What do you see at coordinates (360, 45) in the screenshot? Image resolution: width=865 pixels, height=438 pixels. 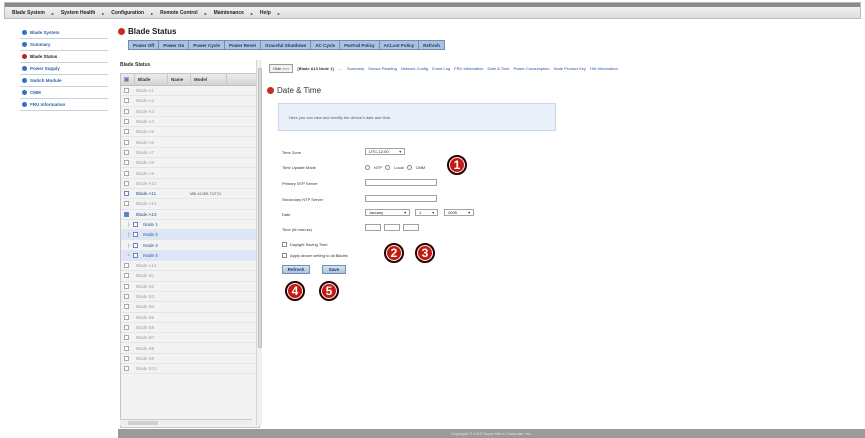 I see `pwrfail-policy-button: PwrFail Policy` at bounding box center [360, 45].